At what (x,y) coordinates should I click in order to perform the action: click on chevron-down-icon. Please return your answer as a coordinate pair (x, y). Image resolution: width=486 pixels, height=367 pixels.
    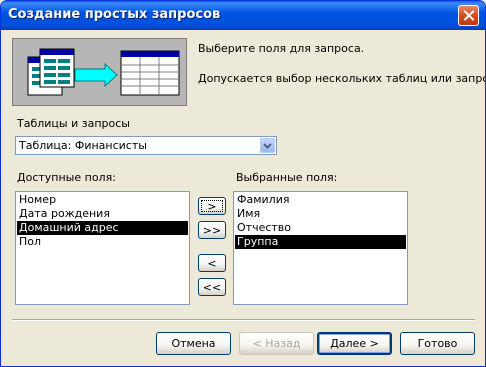
    Looking at the image, I should click on (267, 146).